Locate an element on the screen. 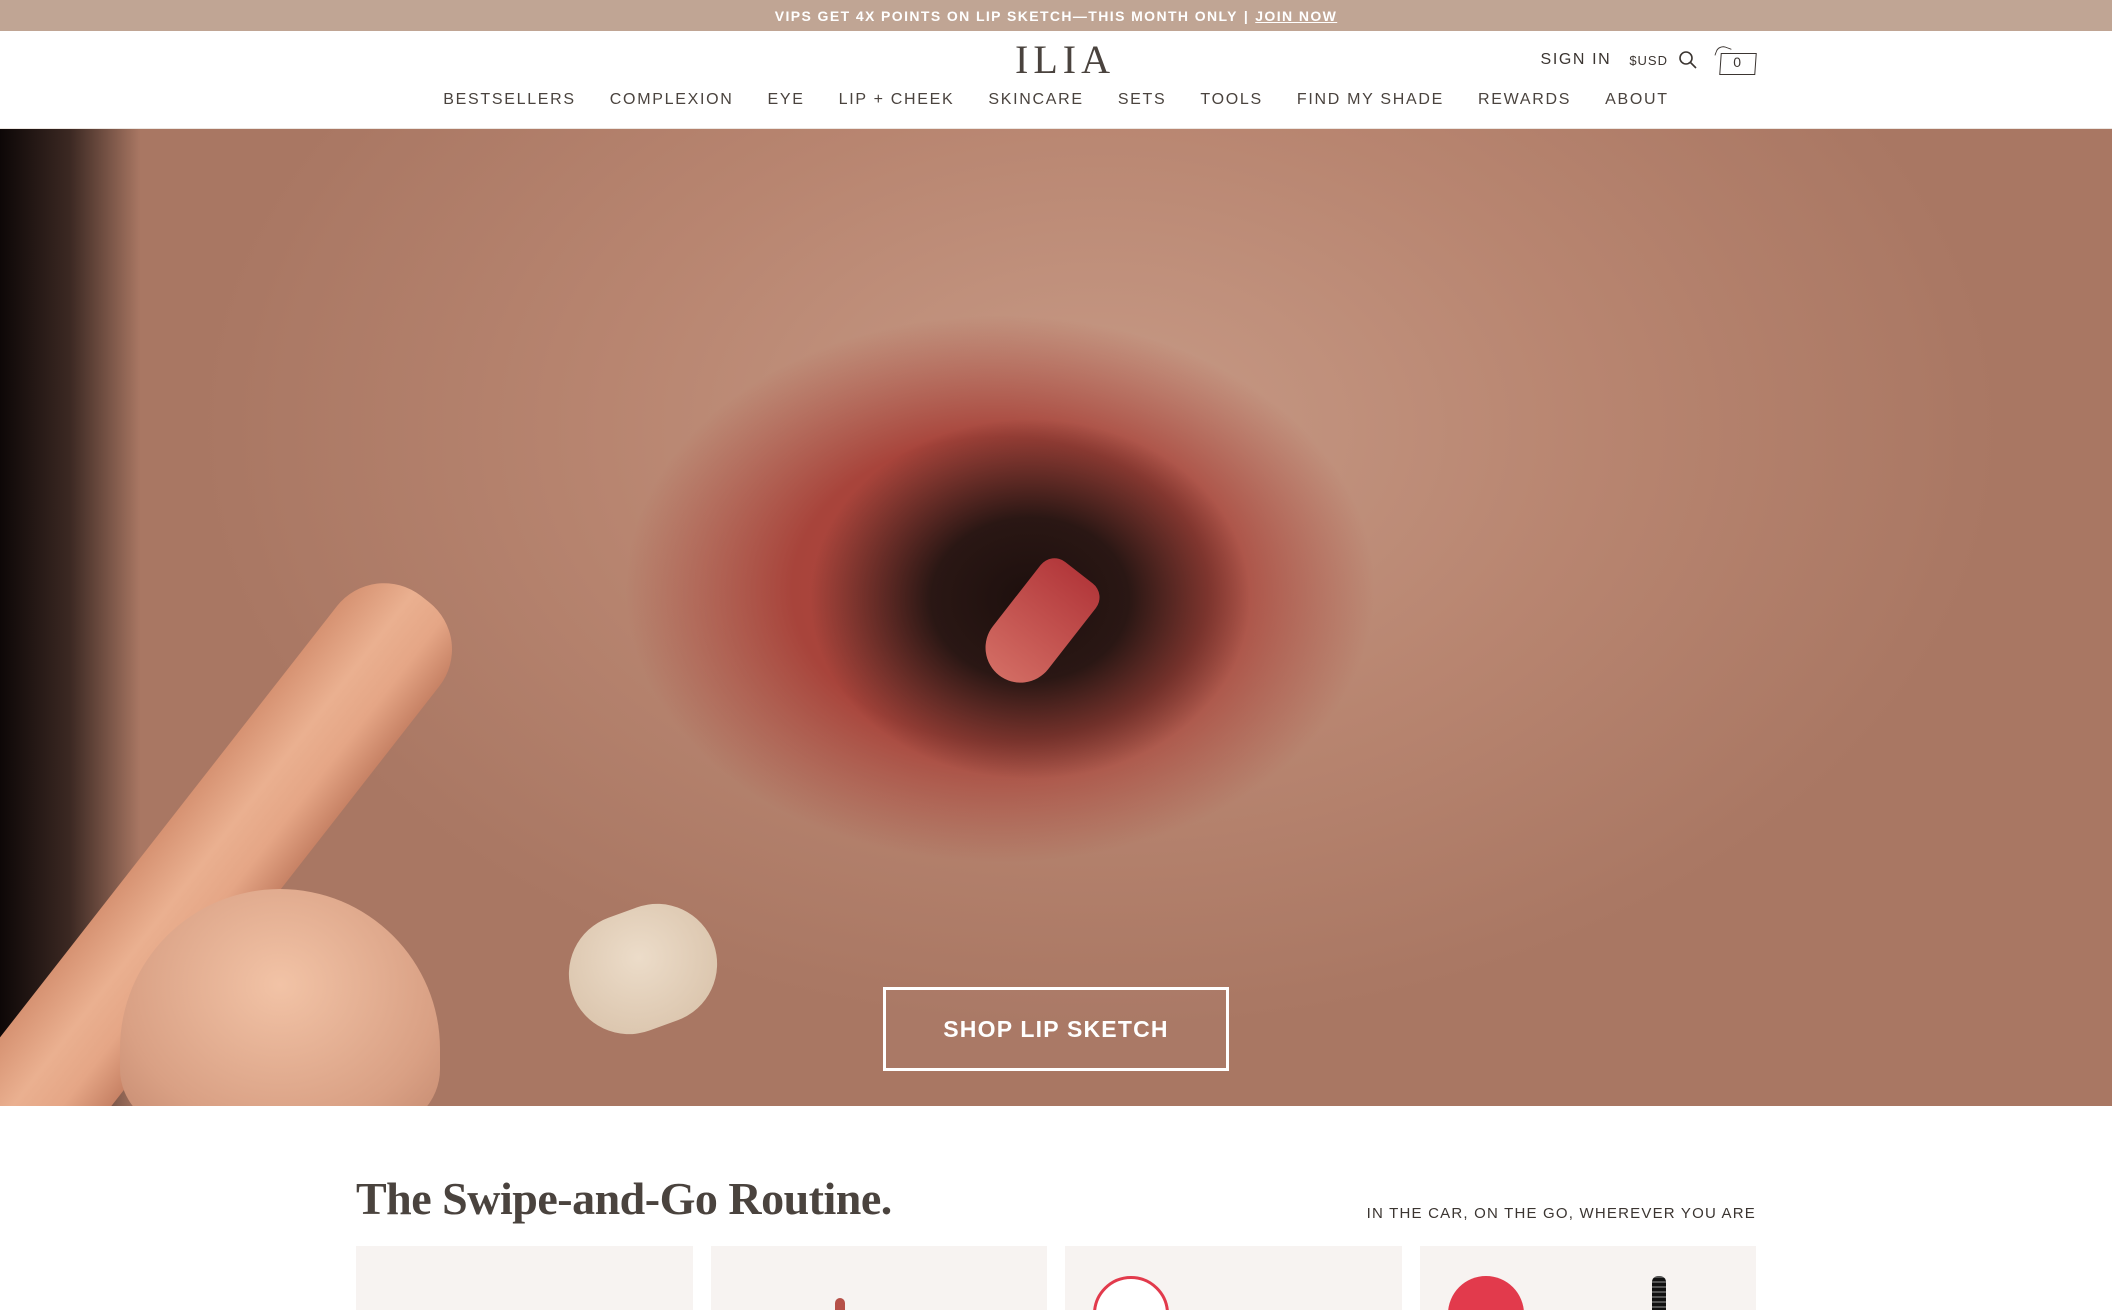 The height and width of the screenshot is (1310, 2112). cart-button: 0 is located at coordinates (1736, 59).